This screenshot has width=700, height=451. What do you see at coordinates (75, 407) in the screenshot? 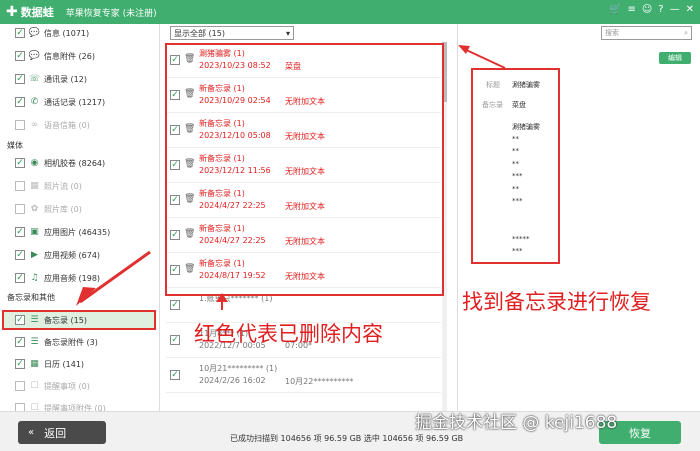
I see `sidebar-item-label: 提醒事项附件 (0)` at bounding box center [75, 407].